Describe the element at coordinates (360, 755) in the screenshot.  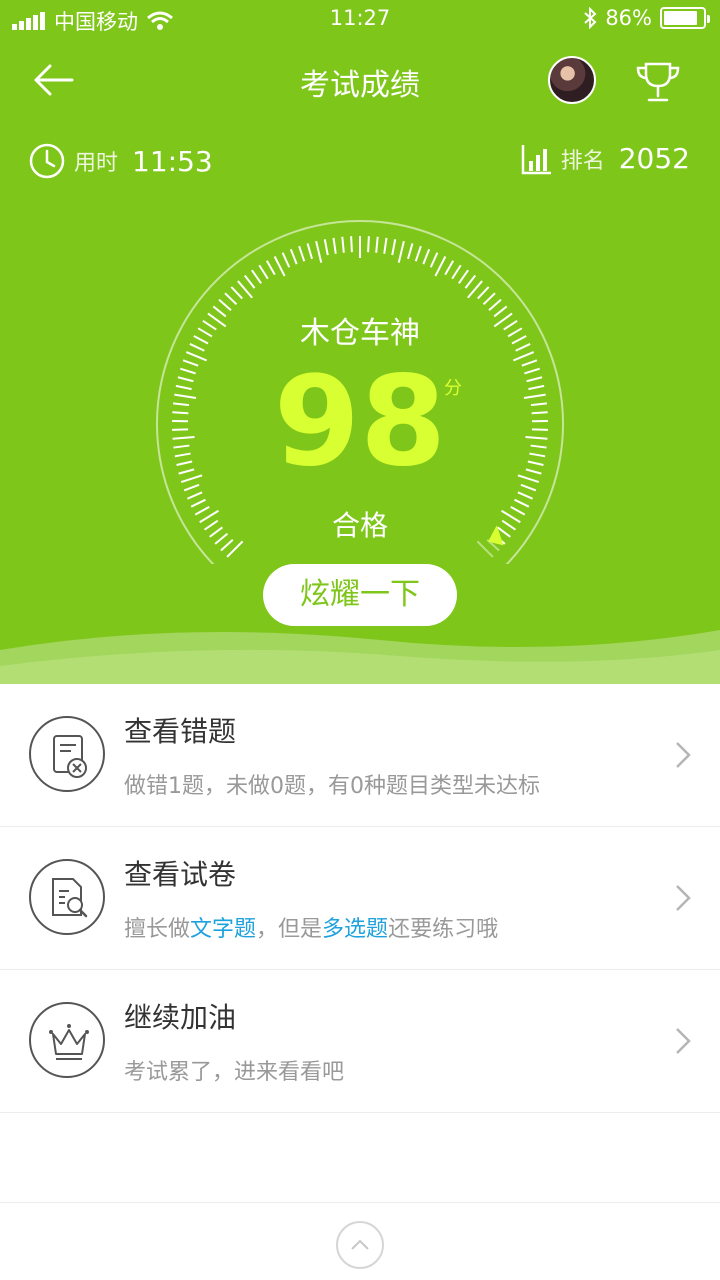
I see `menu-item-wrong-answers: 查看错题 做错1题，未做0题，有0种题目类型未达标` at that location.